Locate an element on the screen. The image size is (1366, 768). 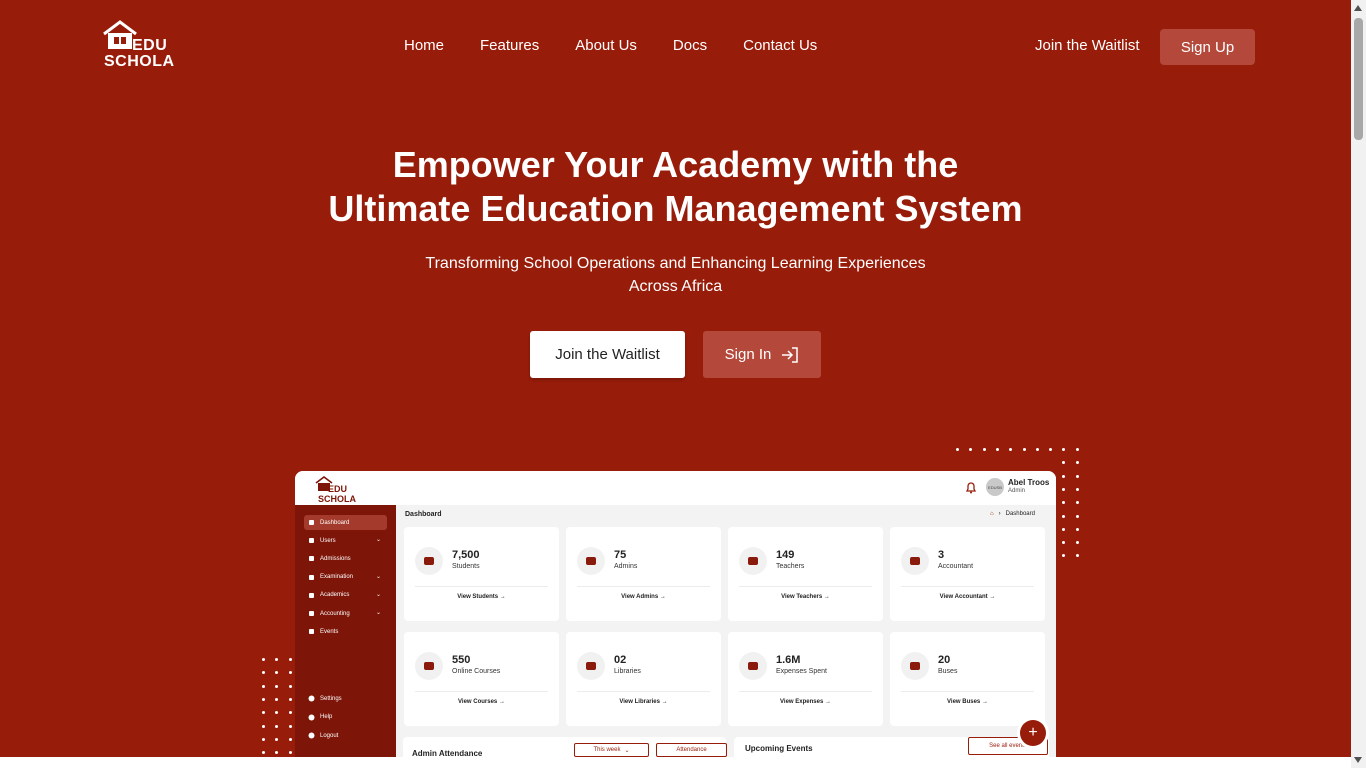
hero-title-line1: Empower Your Academy with the is located at coordinates (675, 164).